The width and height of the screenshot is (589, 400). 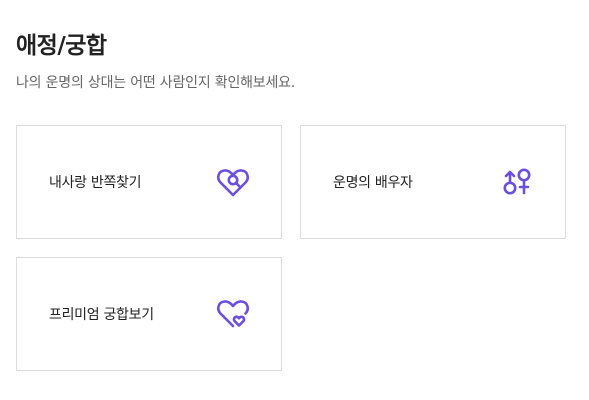 What do you see at coordinates (95, 183) in the screenshot?
I see `card-label: 내사랑 반쪽찾기` at bounding box center [95, 183].